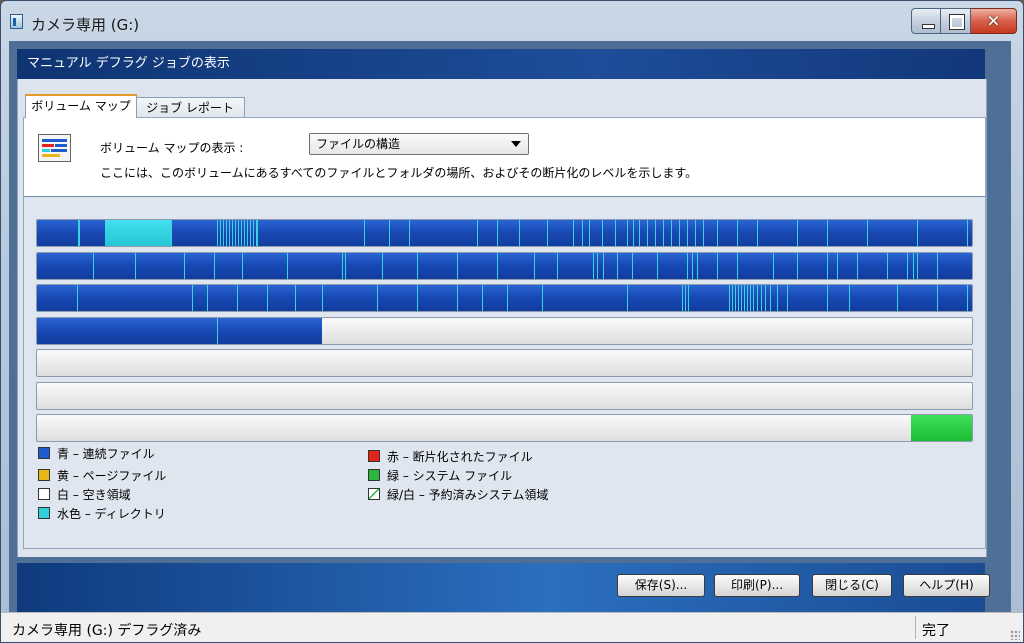  I want to click on system-files-segment, so click(941, 428).